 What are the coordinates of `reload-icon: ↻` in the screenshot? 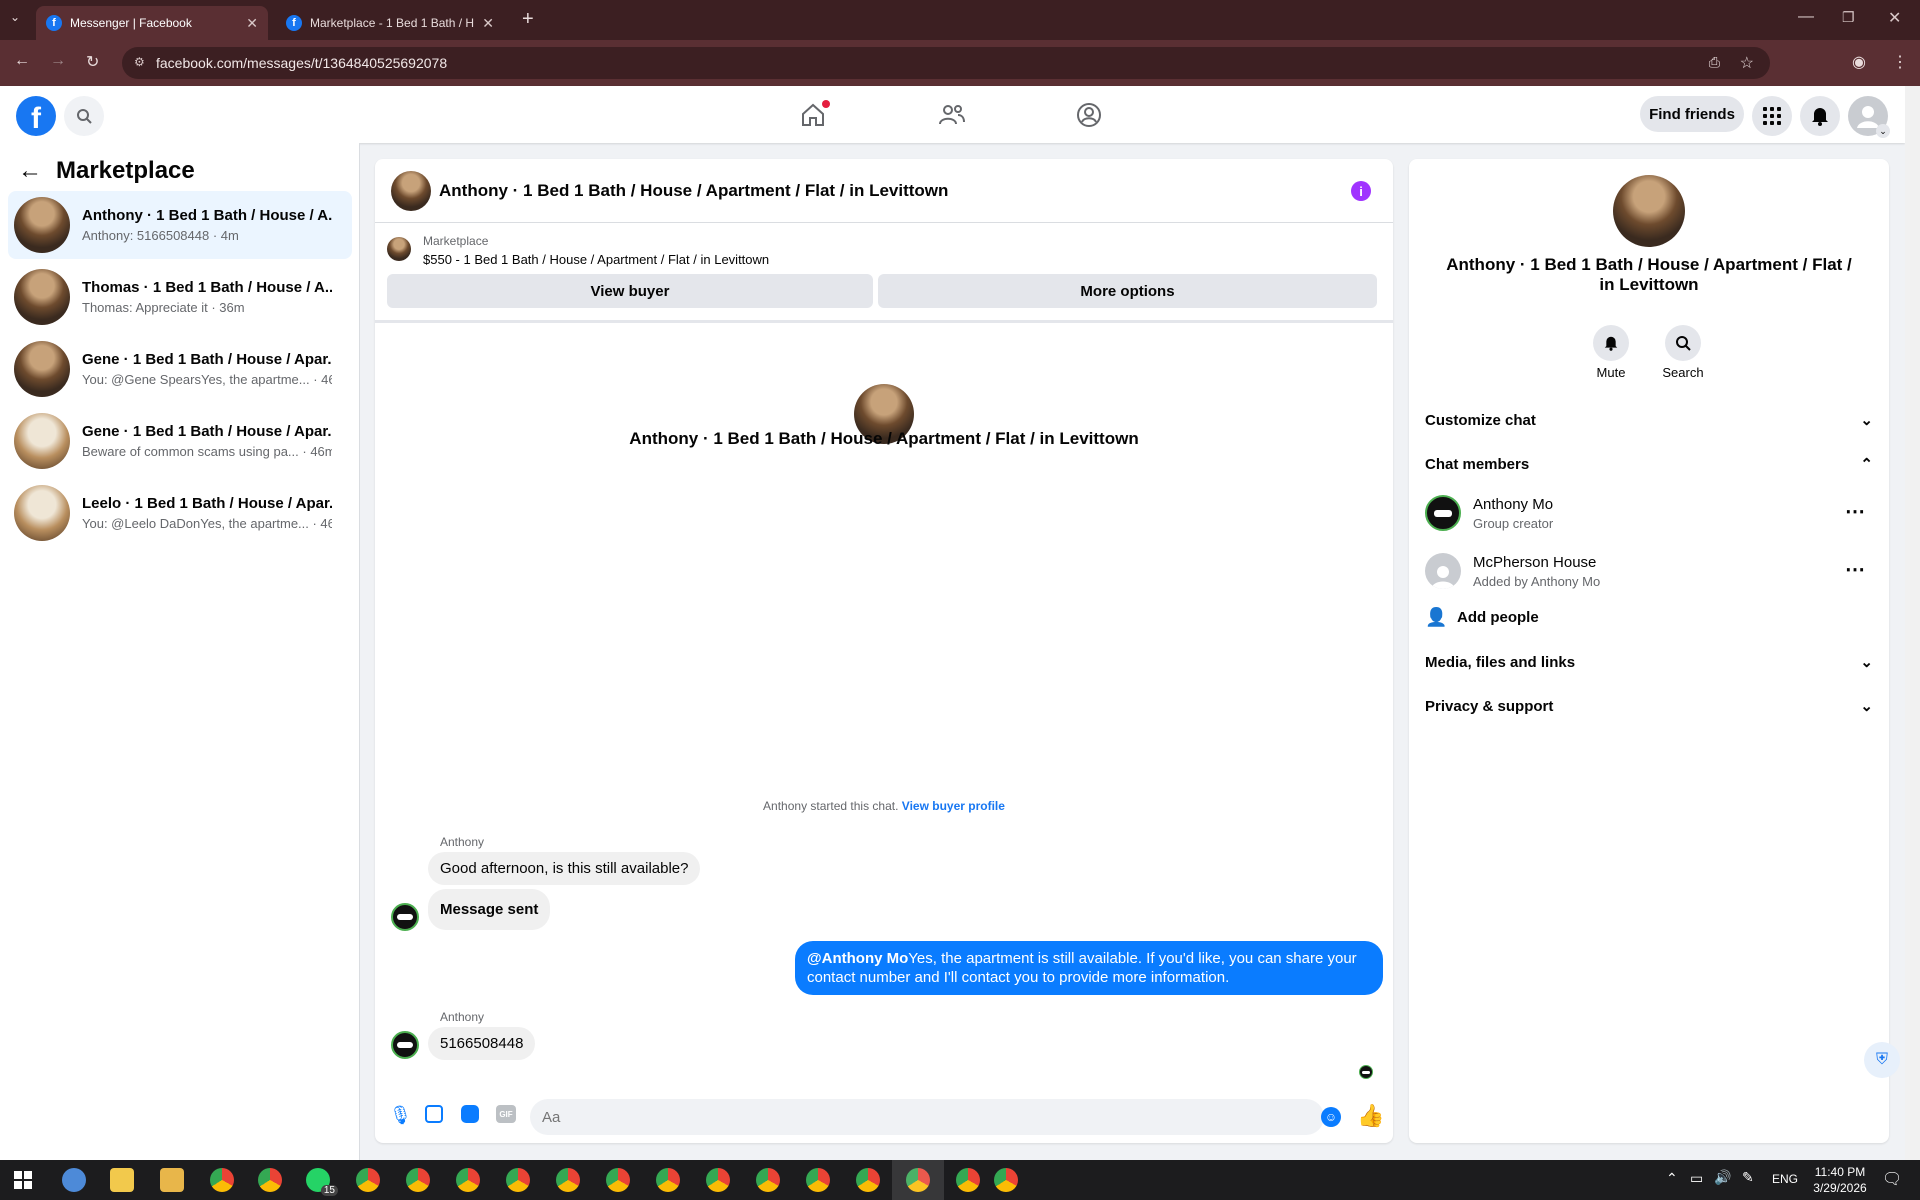 It's located at (92, 62).